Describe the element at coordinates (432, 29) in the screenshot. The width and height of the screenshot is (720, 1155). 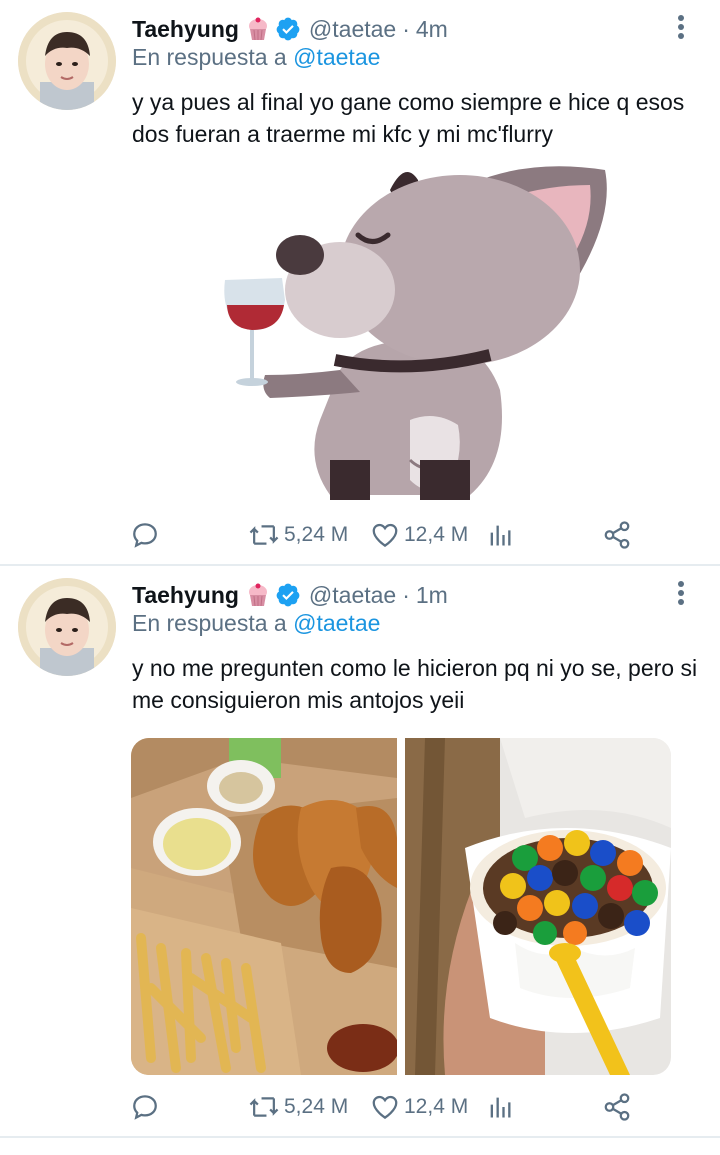
I see `timestamp: 4m` at that location.